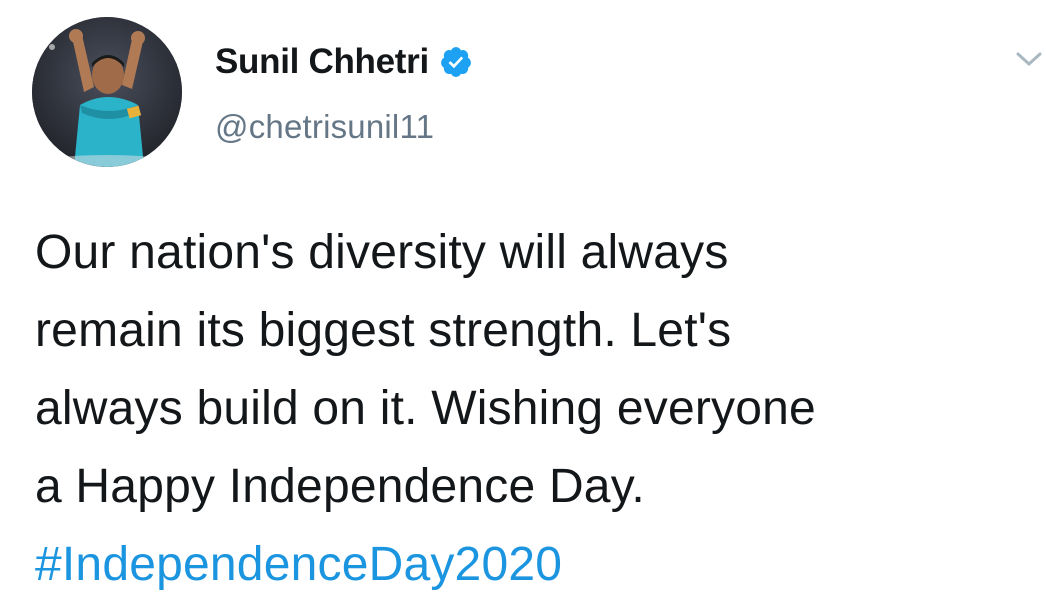  I want to click on author-display-name: Sunil Chhetri, so click(322, 62).